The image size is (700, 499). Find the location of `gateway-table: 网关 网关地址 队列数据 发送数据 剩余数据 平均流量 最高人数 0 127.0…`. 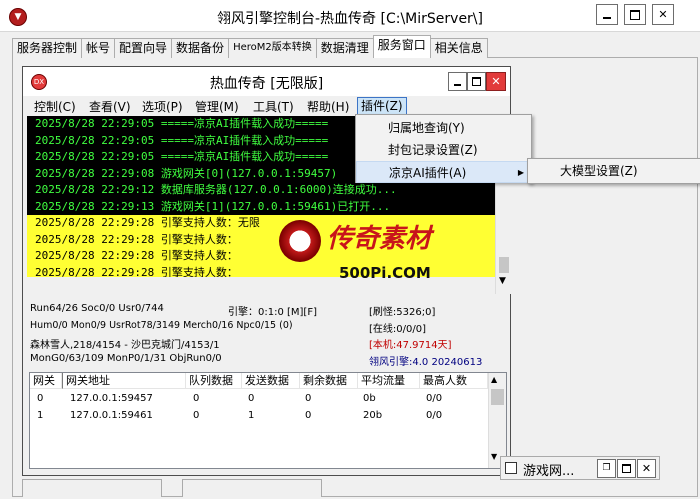

gateway-table: 网关 网关地址 队列数据 发送数据 剩余数据 平均流量 最高人数 0 127.0… is located at coordinates (268, 420).